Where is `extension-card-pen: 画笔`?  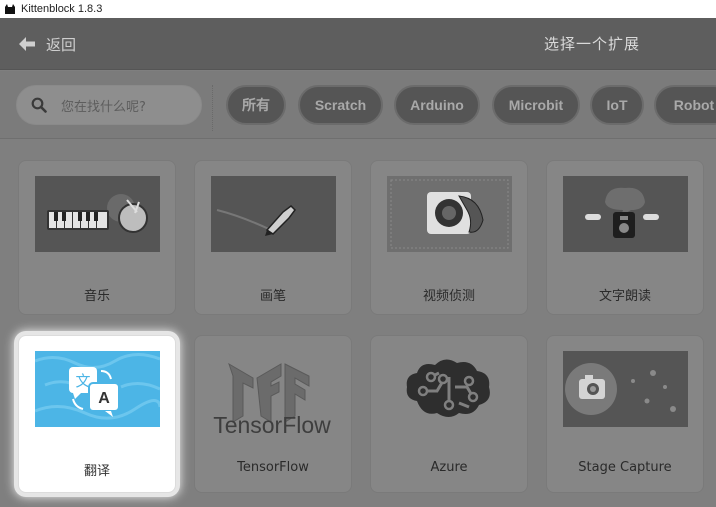
extension-card-pen: 画笔 is located at coordinates (273, 237).